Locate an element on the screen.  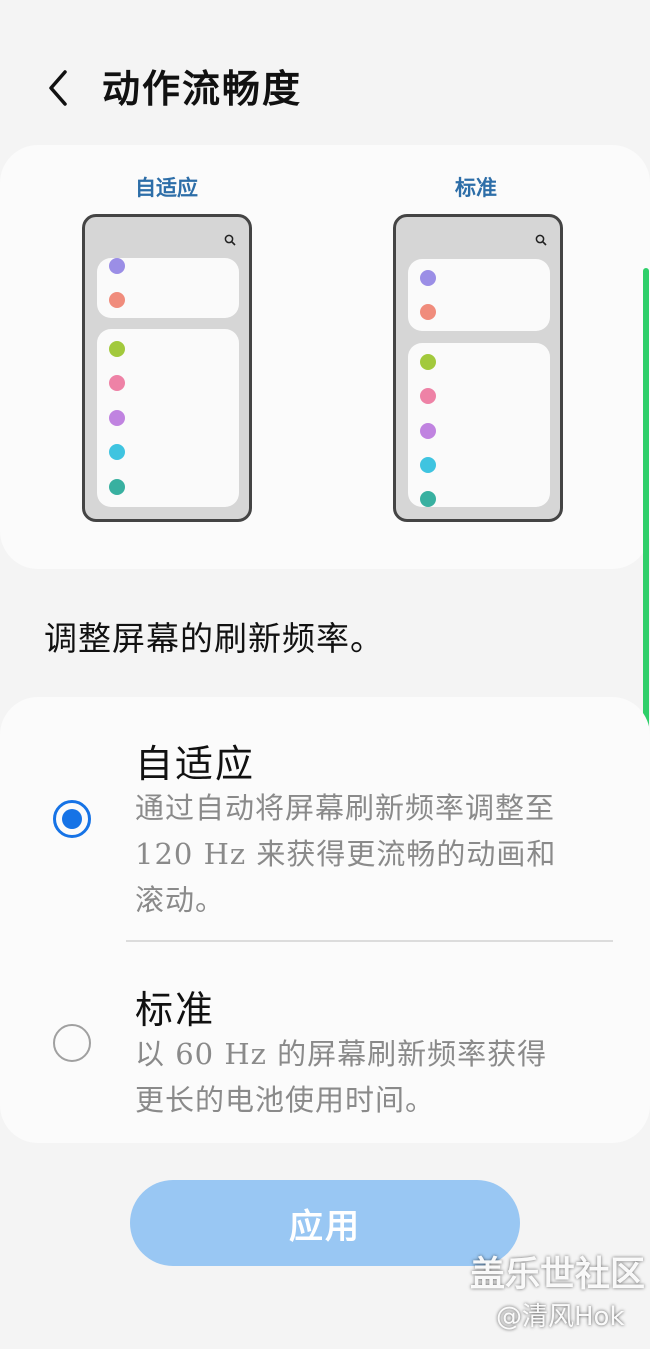
back-button is located at coordinates (58, 88).